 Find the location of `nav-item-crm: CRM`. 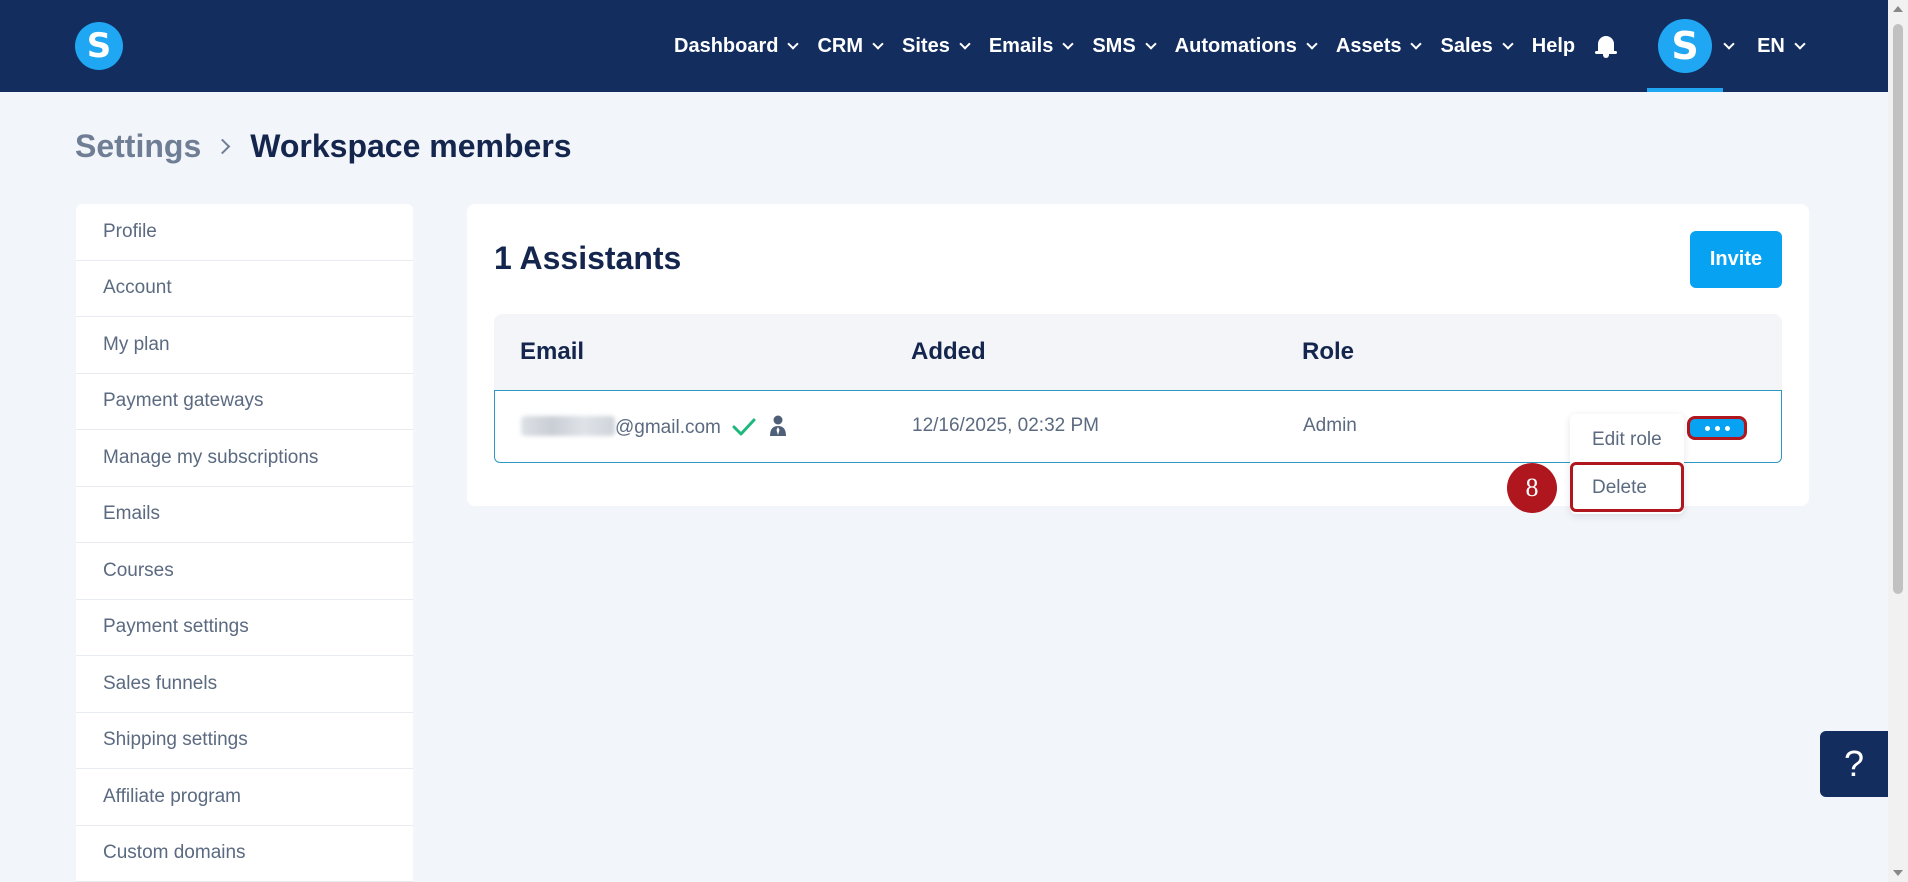

nav-item-crm: CRM is located at coordinates (850, 46).